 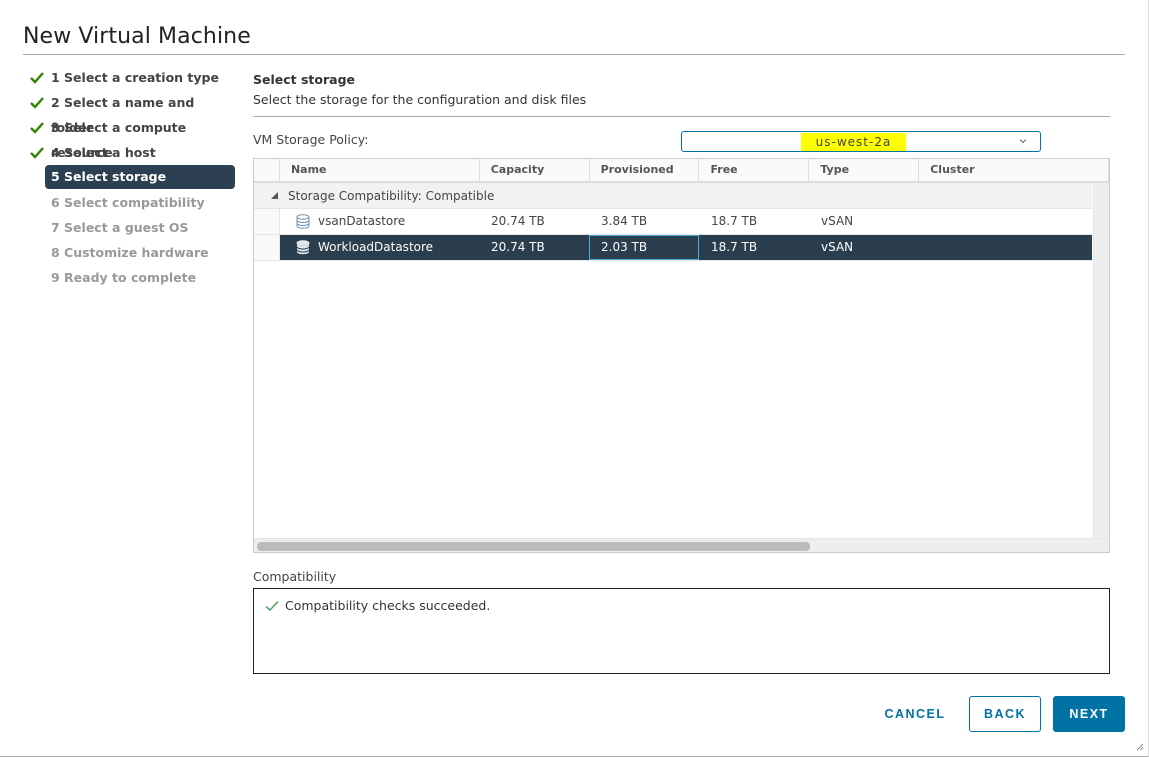 I want to click on storage-policy-label: VM Storage Policy:, so click(x=311, y=139).